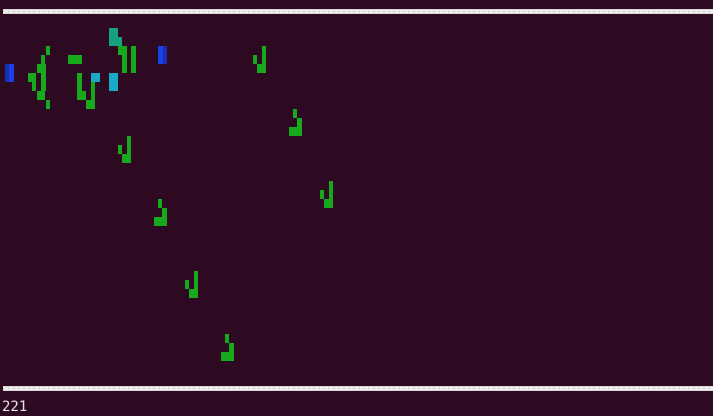  What do you see at coordinates (358, 388) in the screenshot?
I see `bottom-wall` at bounding box center [358, 388].